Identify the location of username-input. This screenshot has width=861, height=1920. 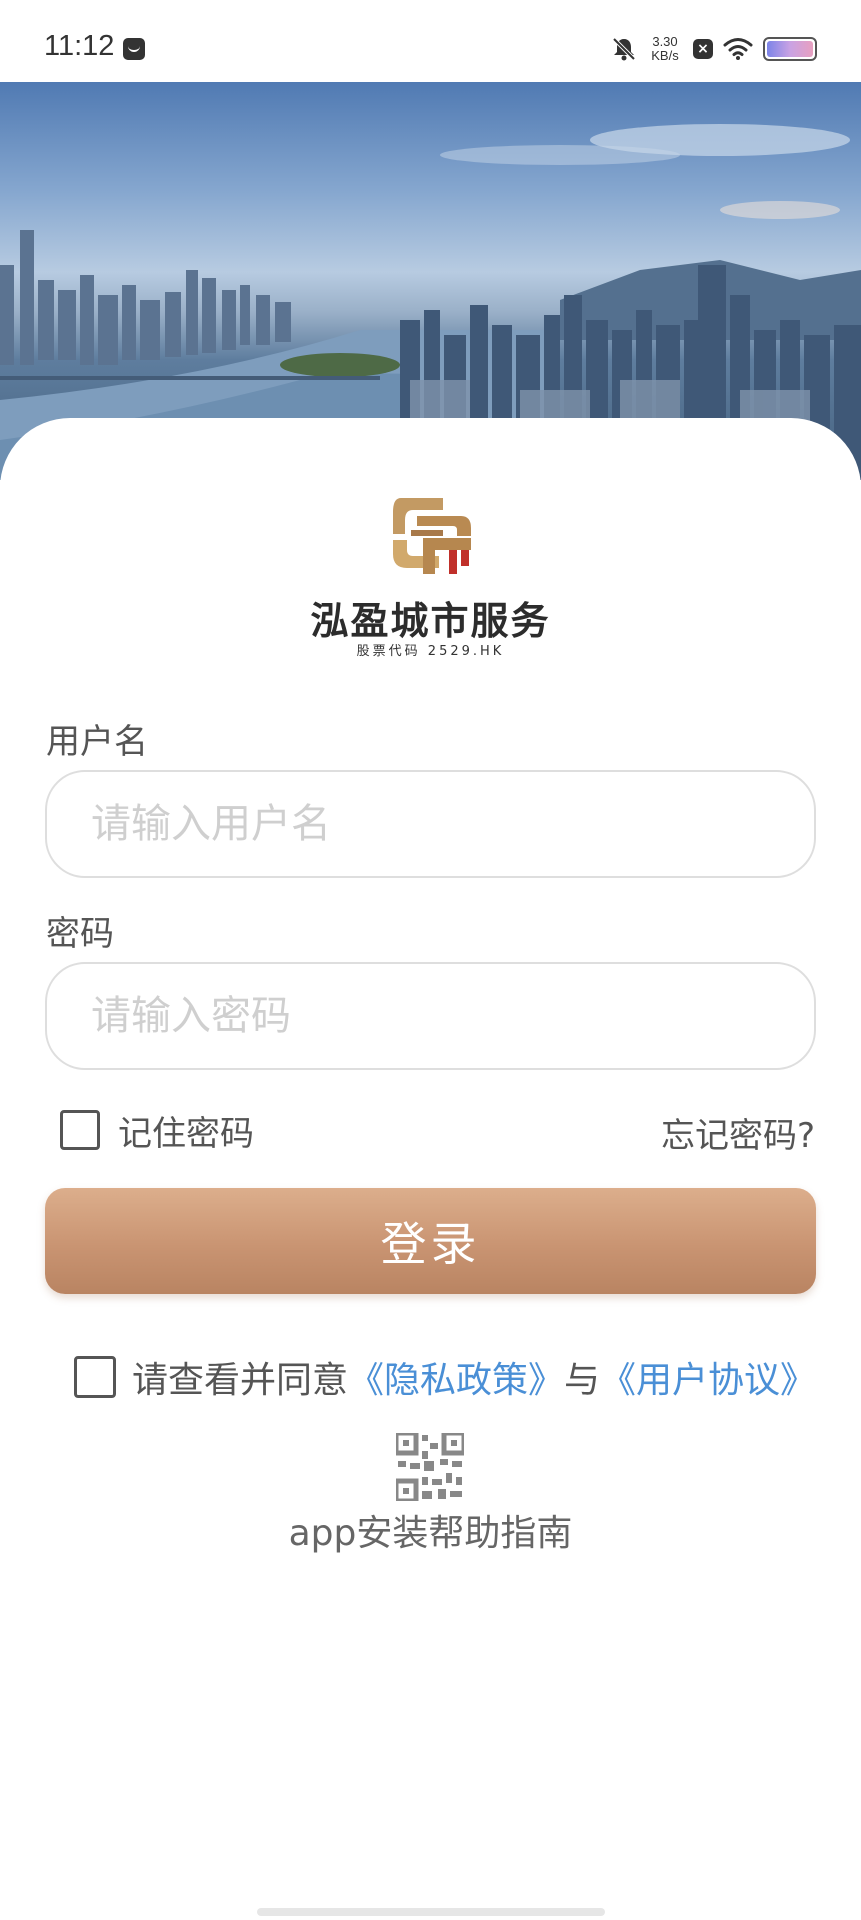
(430, 824).